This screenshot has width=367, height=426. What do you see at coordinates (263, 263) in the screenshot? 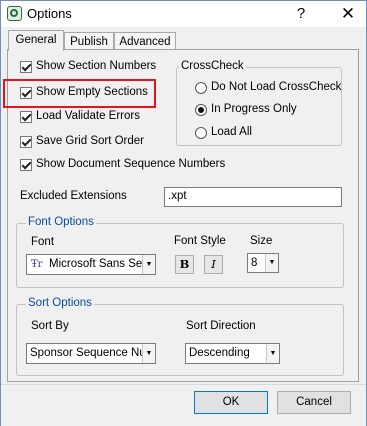
I see `size-select: 8 ▼` at bounding box center [263, 263].